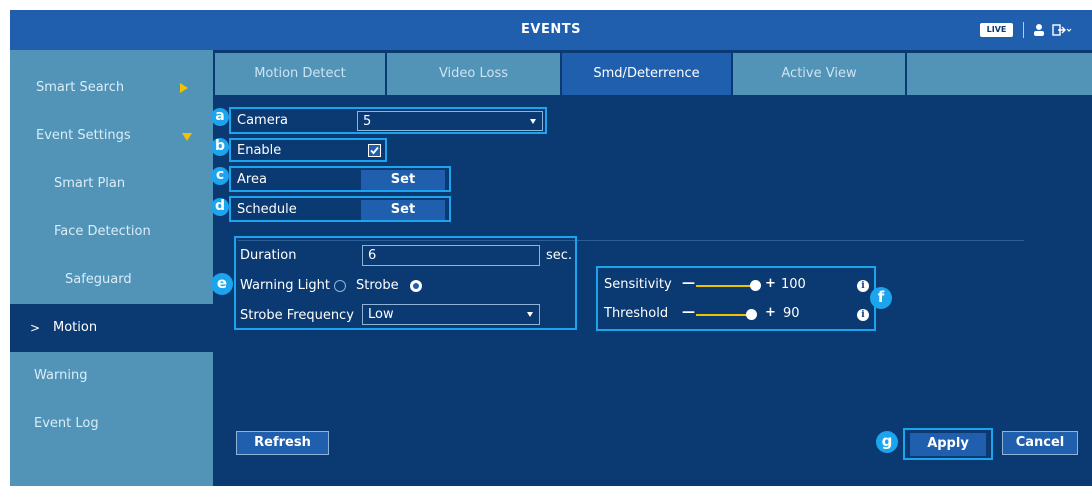 The image size is (1092, 486). What do you see at coordinates (791, 313) in the screenshot?
I see `threshold-value: 90` at bounding box center [791, 313].